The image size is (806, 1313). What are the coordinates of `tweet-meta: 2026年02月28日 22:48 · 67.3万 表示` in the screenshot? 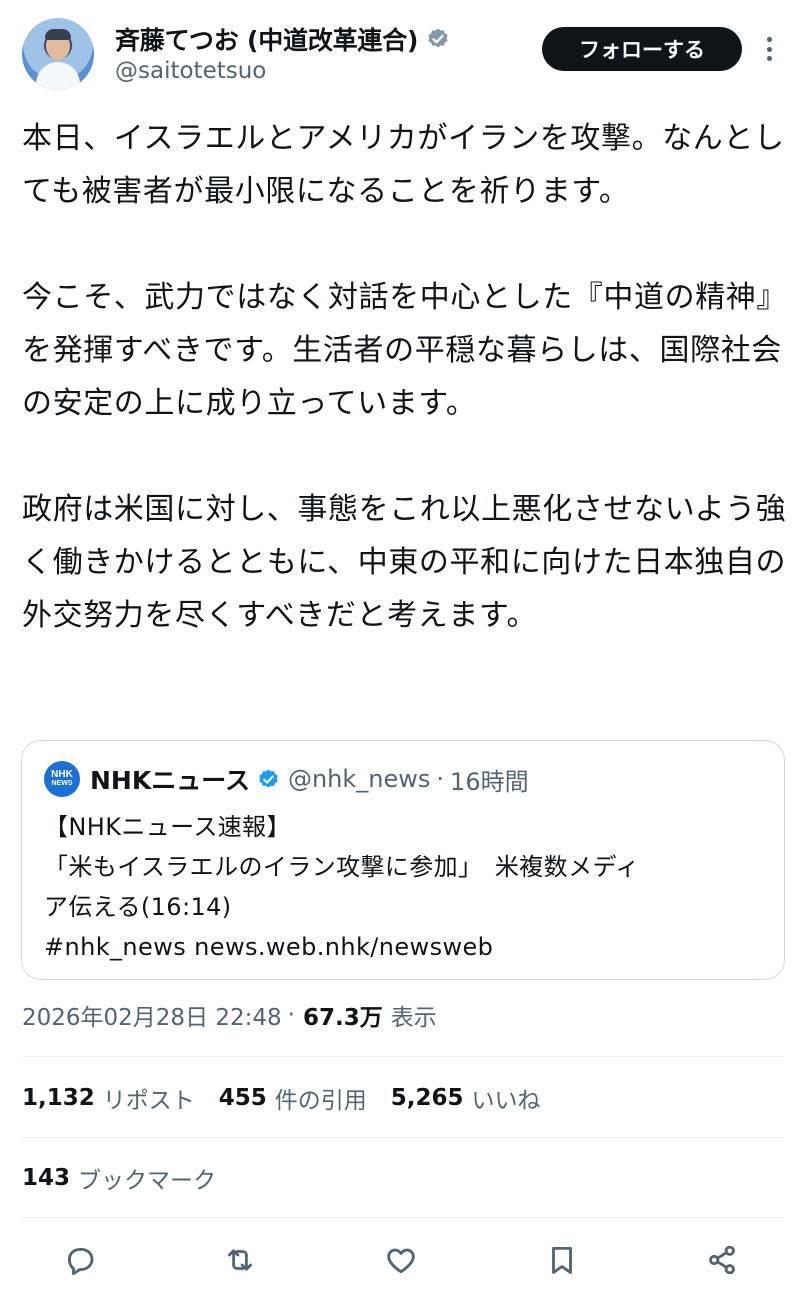 It's located at (229, 1015).